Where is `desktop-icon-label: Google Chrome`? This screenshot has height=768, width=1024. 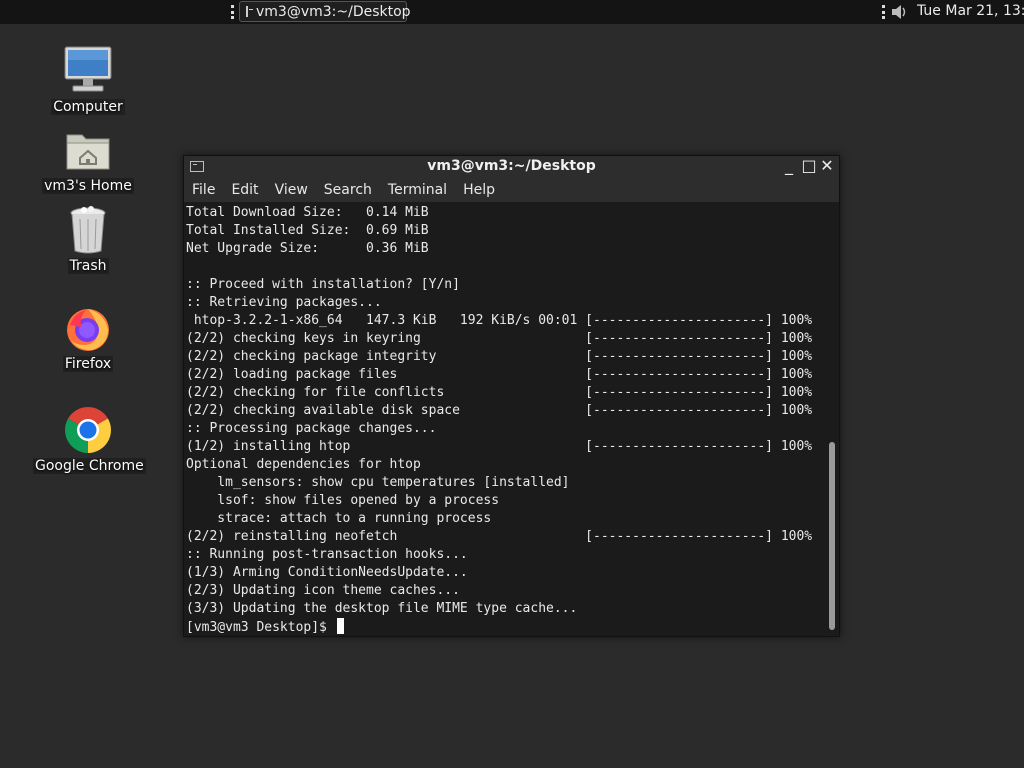
desktop-icon-label: Google Chrome is located at coordinates (89, 466).